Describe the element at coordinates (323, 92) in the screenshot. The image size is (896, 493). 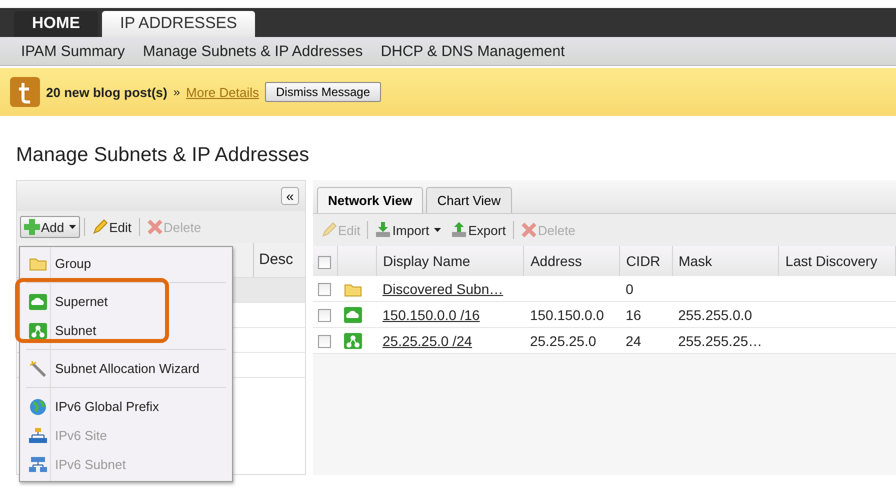
I see `dismiss-button: Dismiss Message` at that location.